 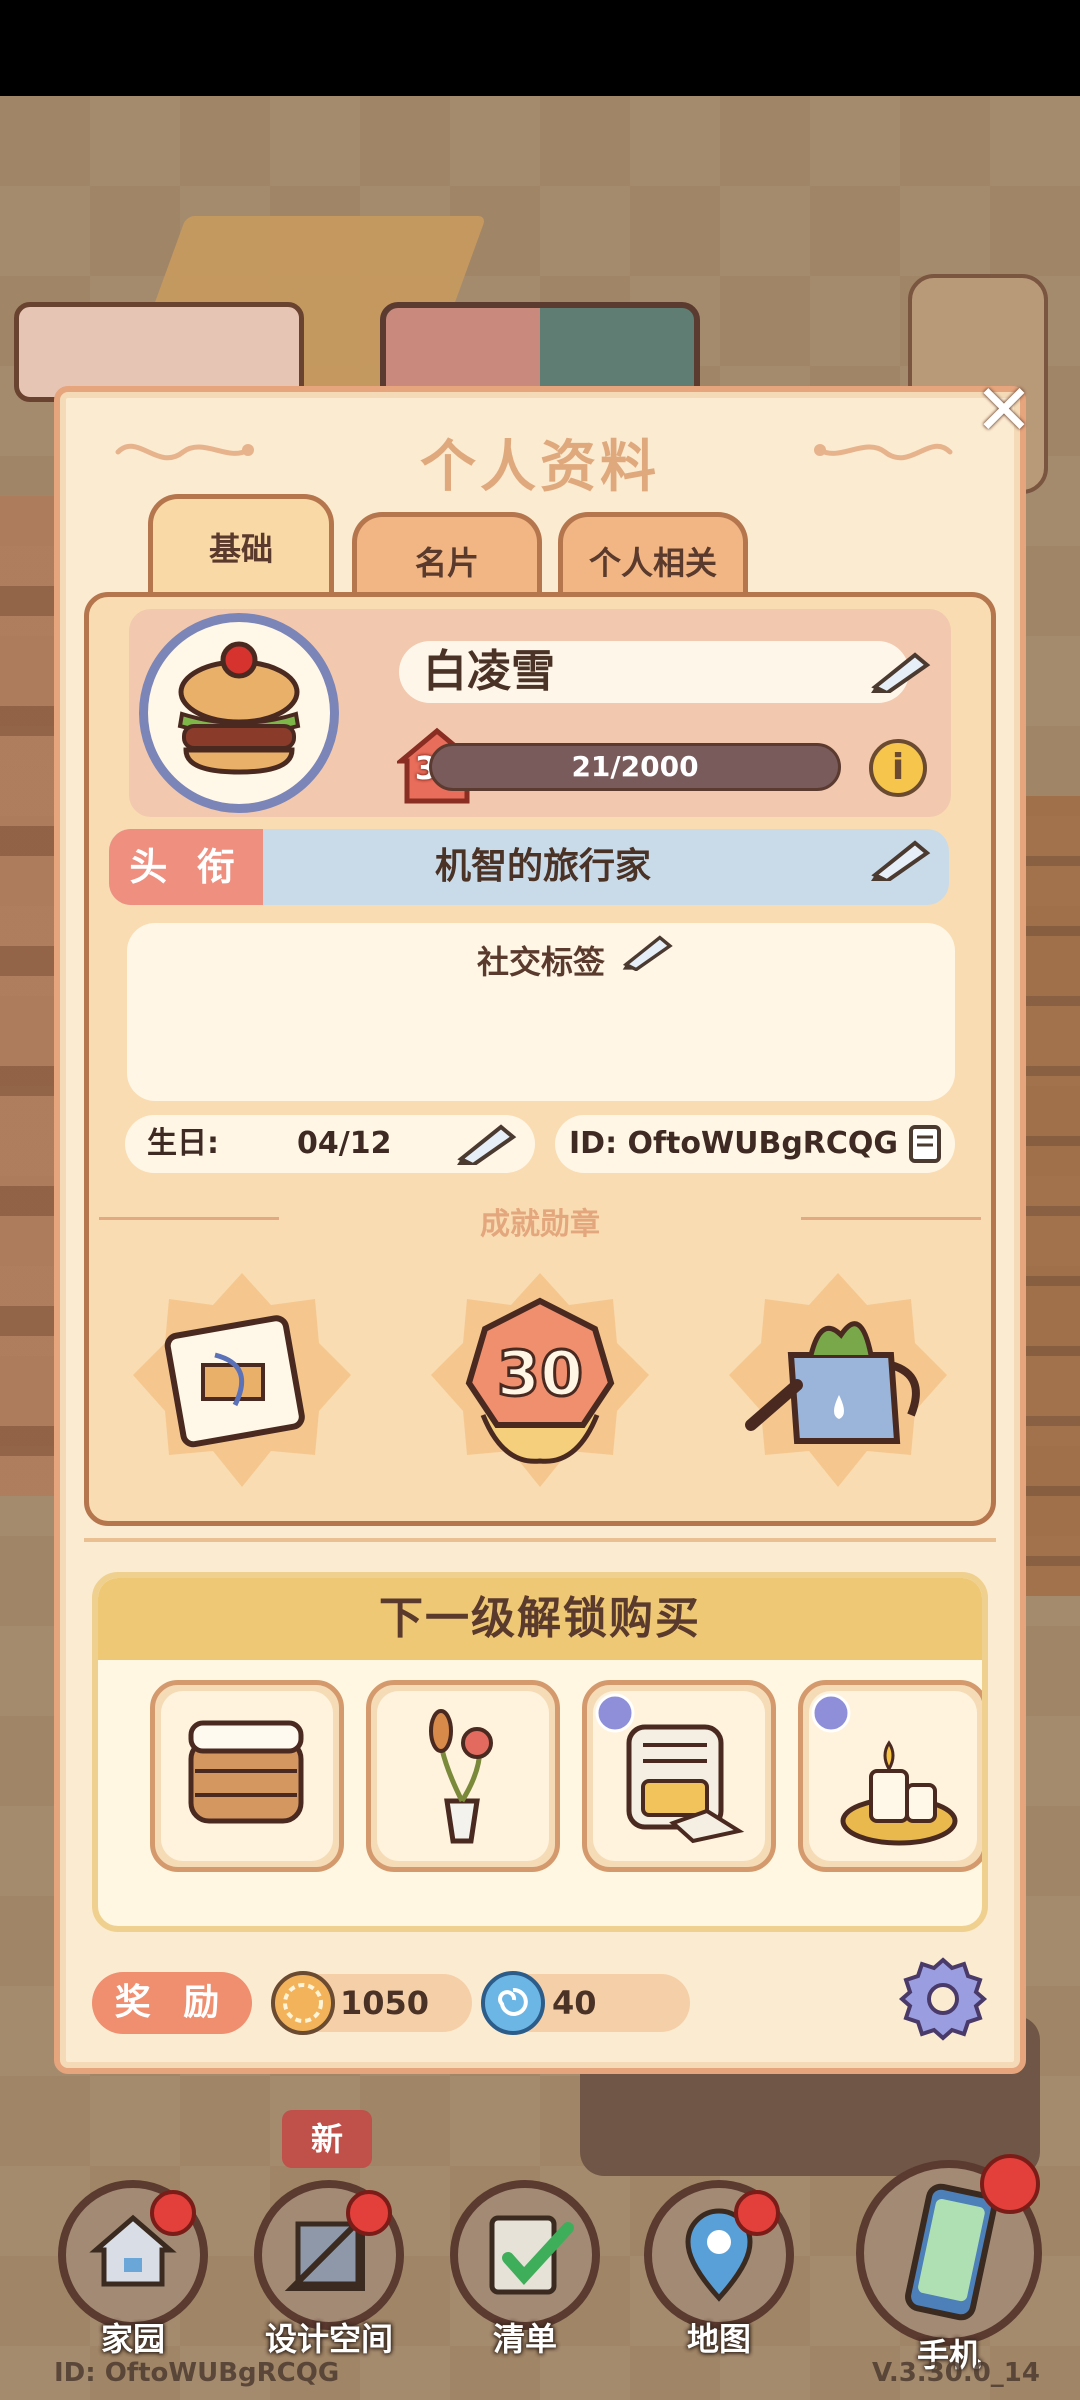 What do you see at coordinates (574, 2003) in the screenshot?
I see `gem-amount: 40` at bounding box center [574, 2003].